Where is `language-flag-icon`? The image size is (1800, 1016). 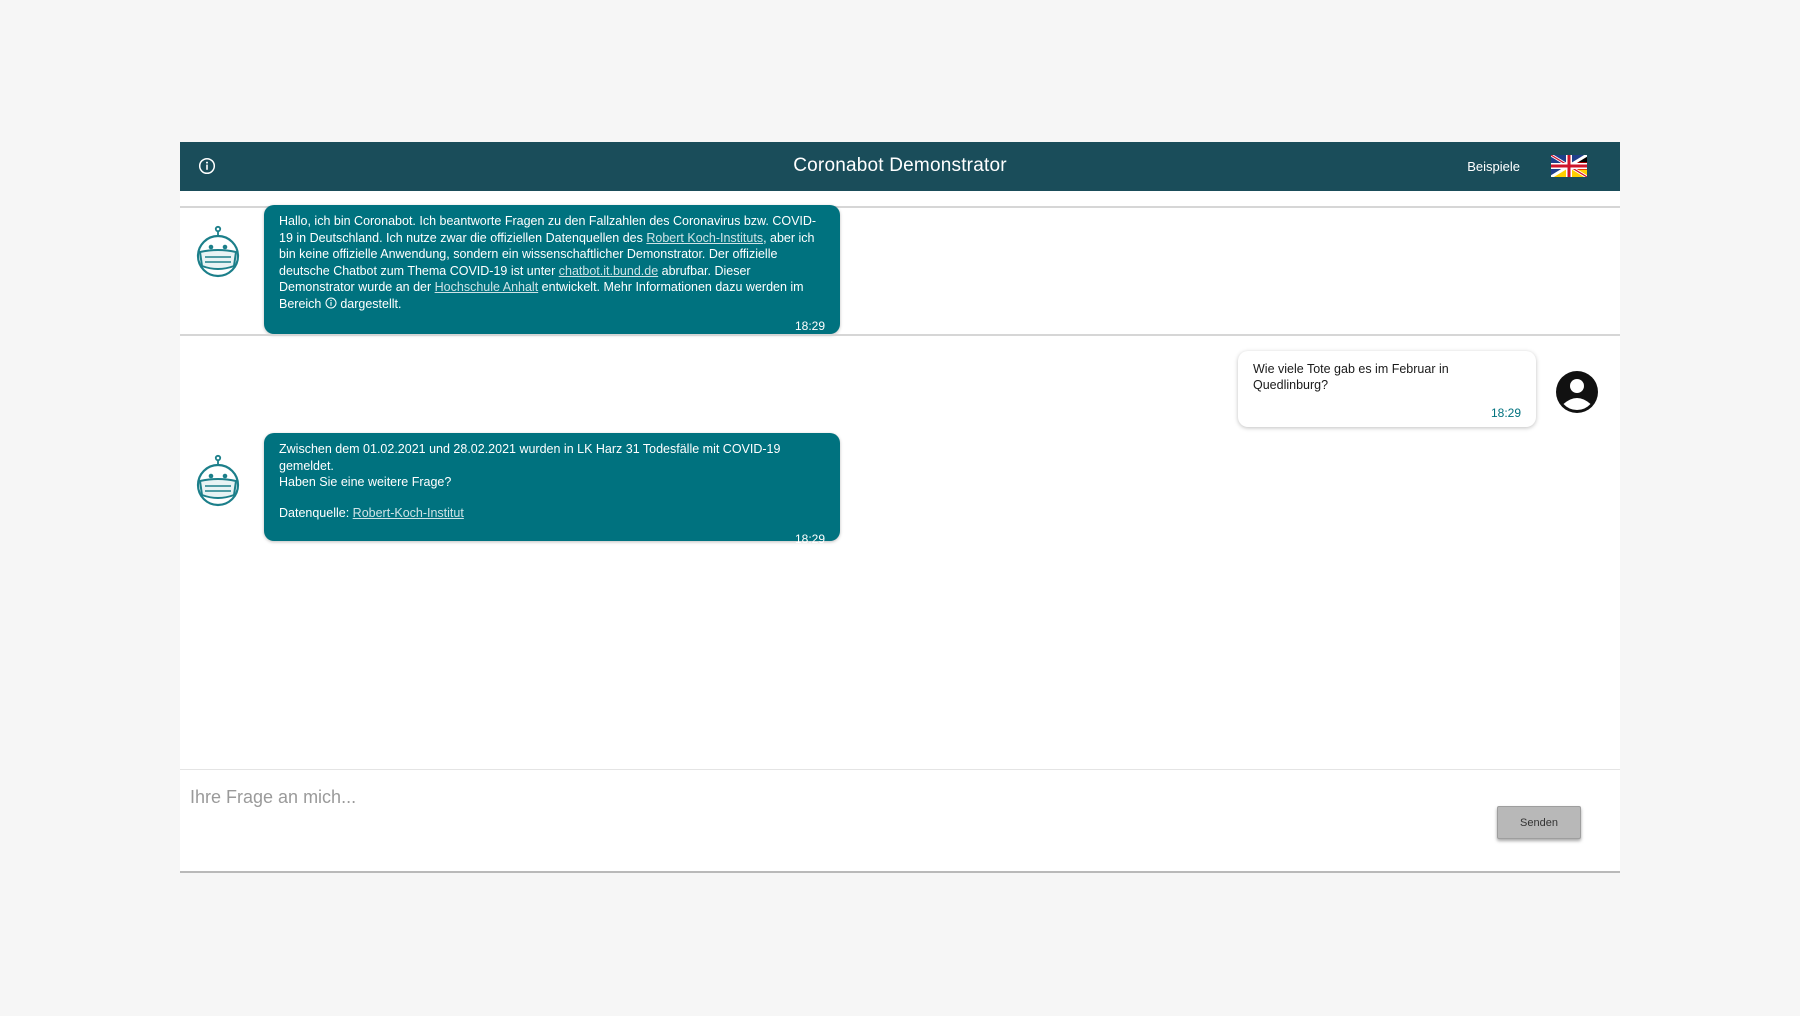
language-flag-icon is located at coordinates (1569, 166).